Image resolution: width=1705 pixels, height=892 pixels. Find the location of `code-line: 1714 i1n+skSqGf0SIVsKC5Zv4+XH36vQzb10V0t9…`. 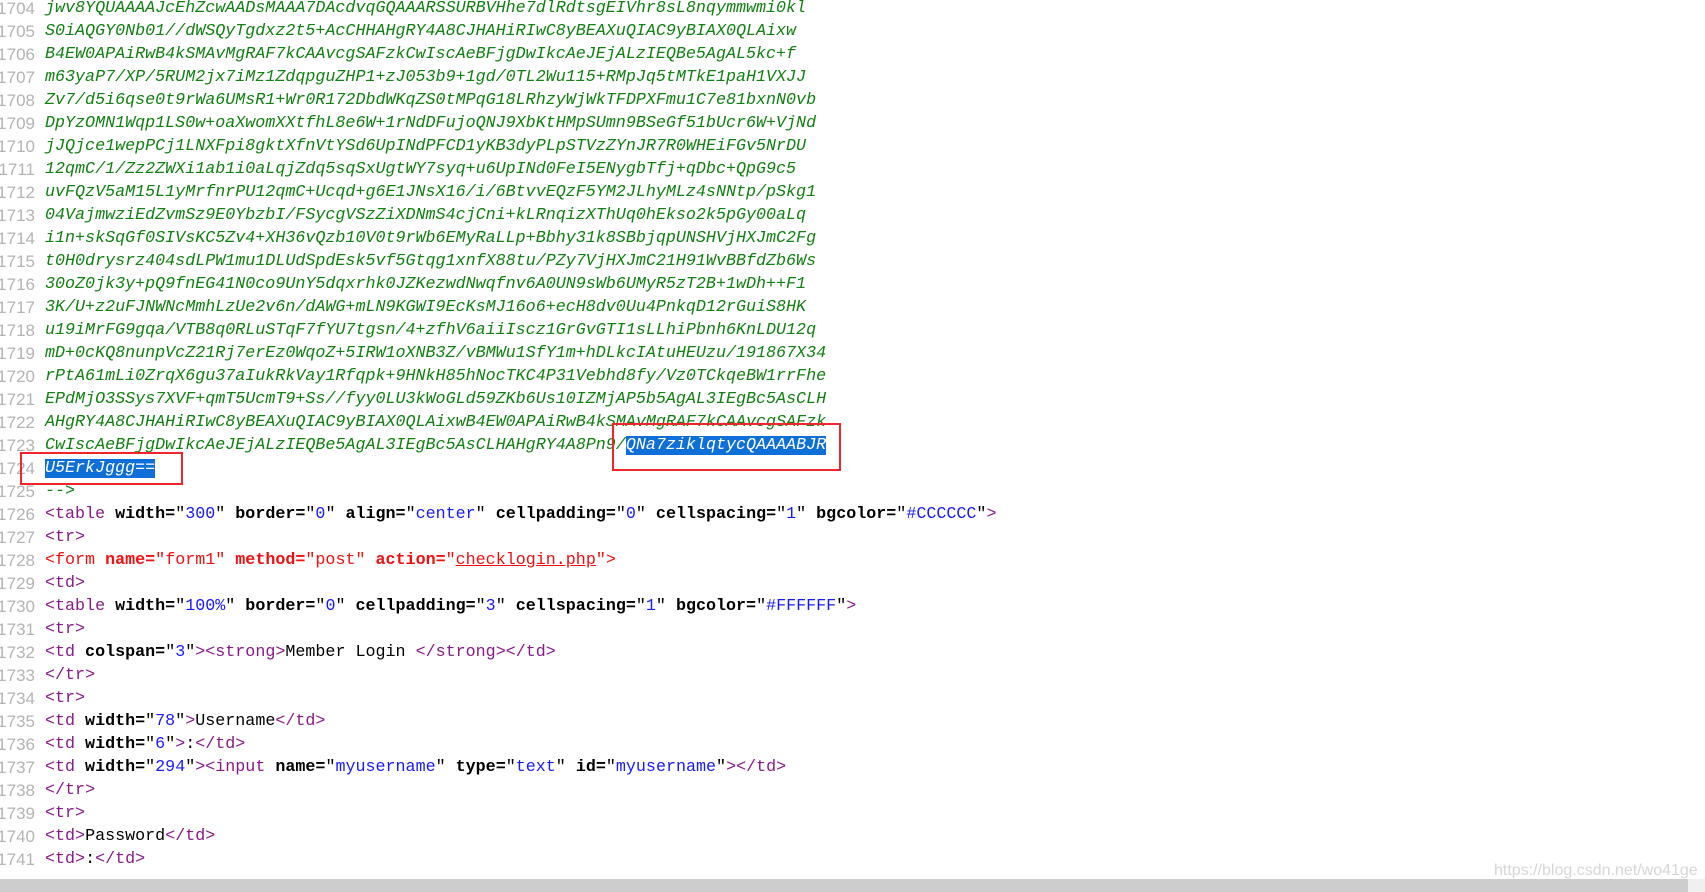

code-line: 1714 i1n+skSqGf0SIVsKC5Zv4+XH36vQzb10V0t9… is located at coordinates (852, 238).